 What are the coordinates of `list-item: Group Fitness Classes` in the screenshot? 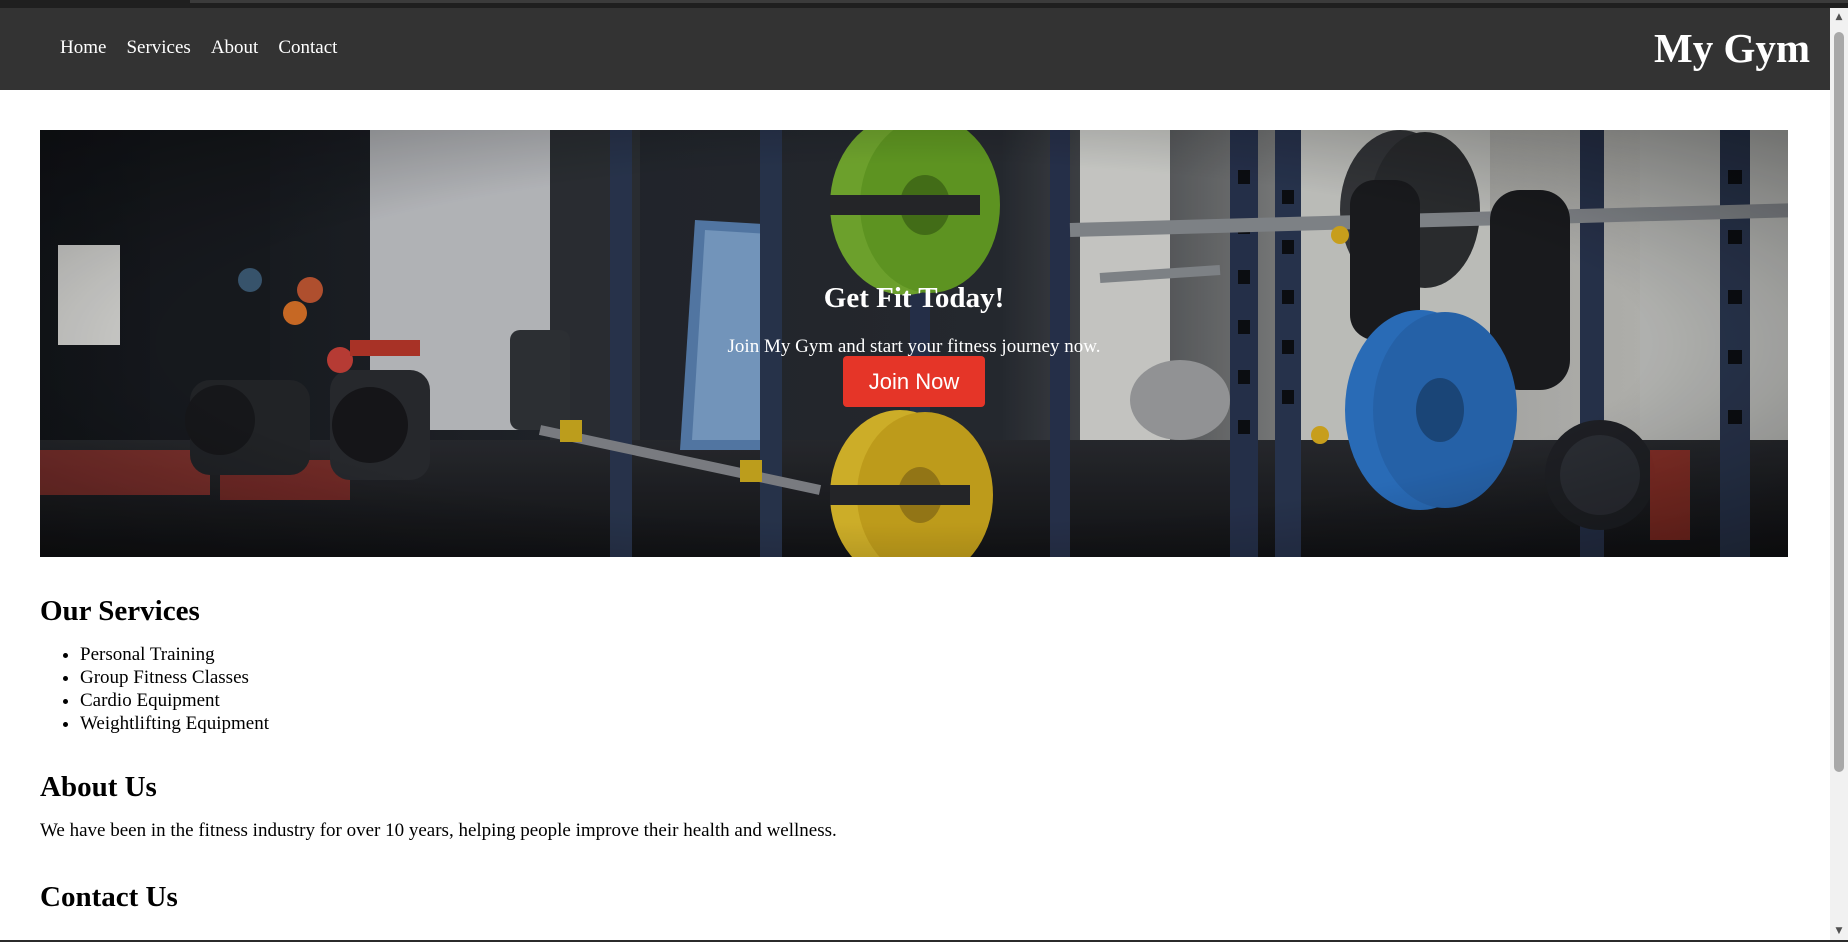 It's located at (934, 677).